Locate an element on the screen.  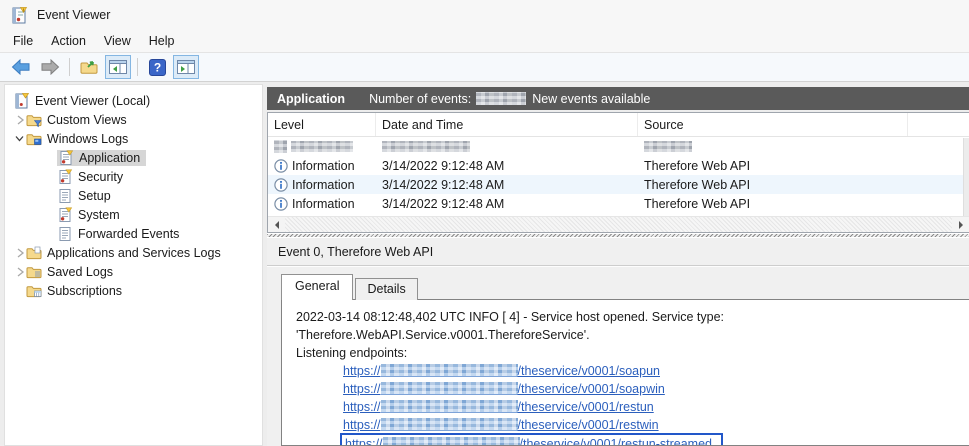
action-pane-icon is located at coordinates (186, 67).